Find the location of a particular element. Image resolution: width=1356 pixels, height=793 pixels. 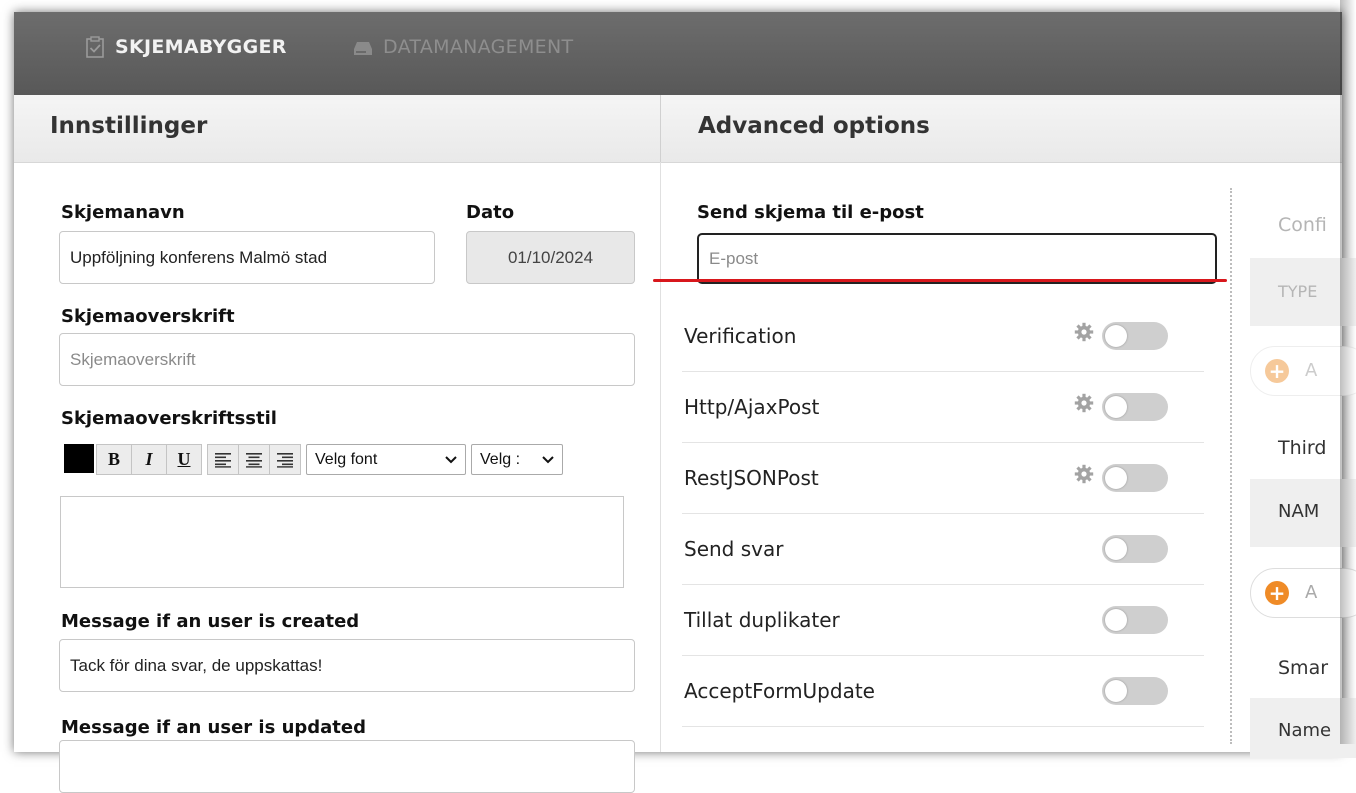

advanced-header: Advanced options is located at coordinates (1001, 129).